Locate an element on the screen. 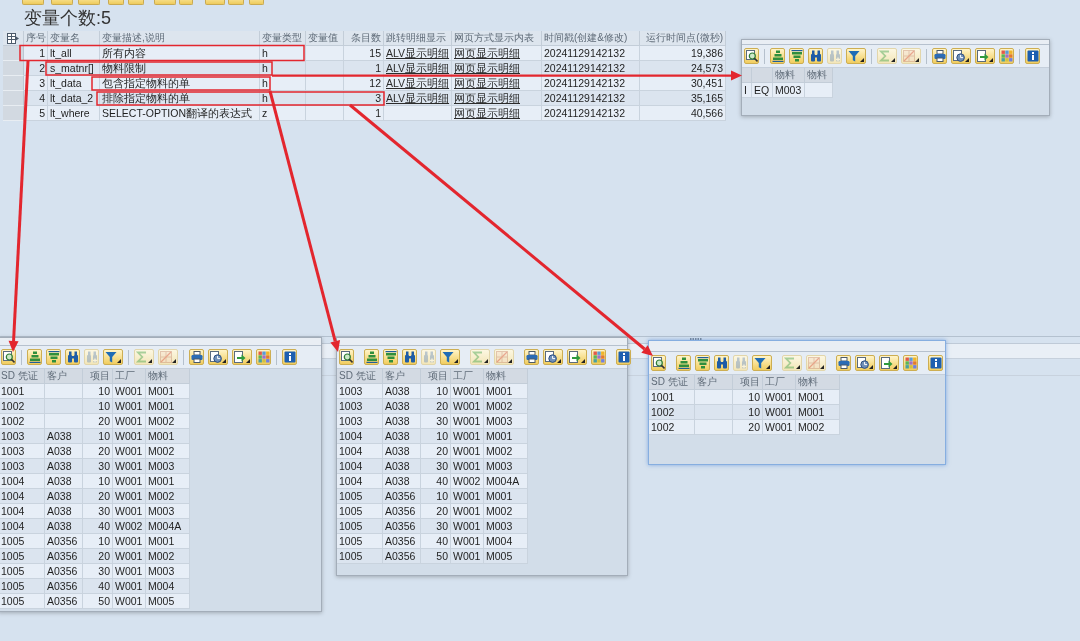  binoculars-icon is located at coordinates (722, 363).